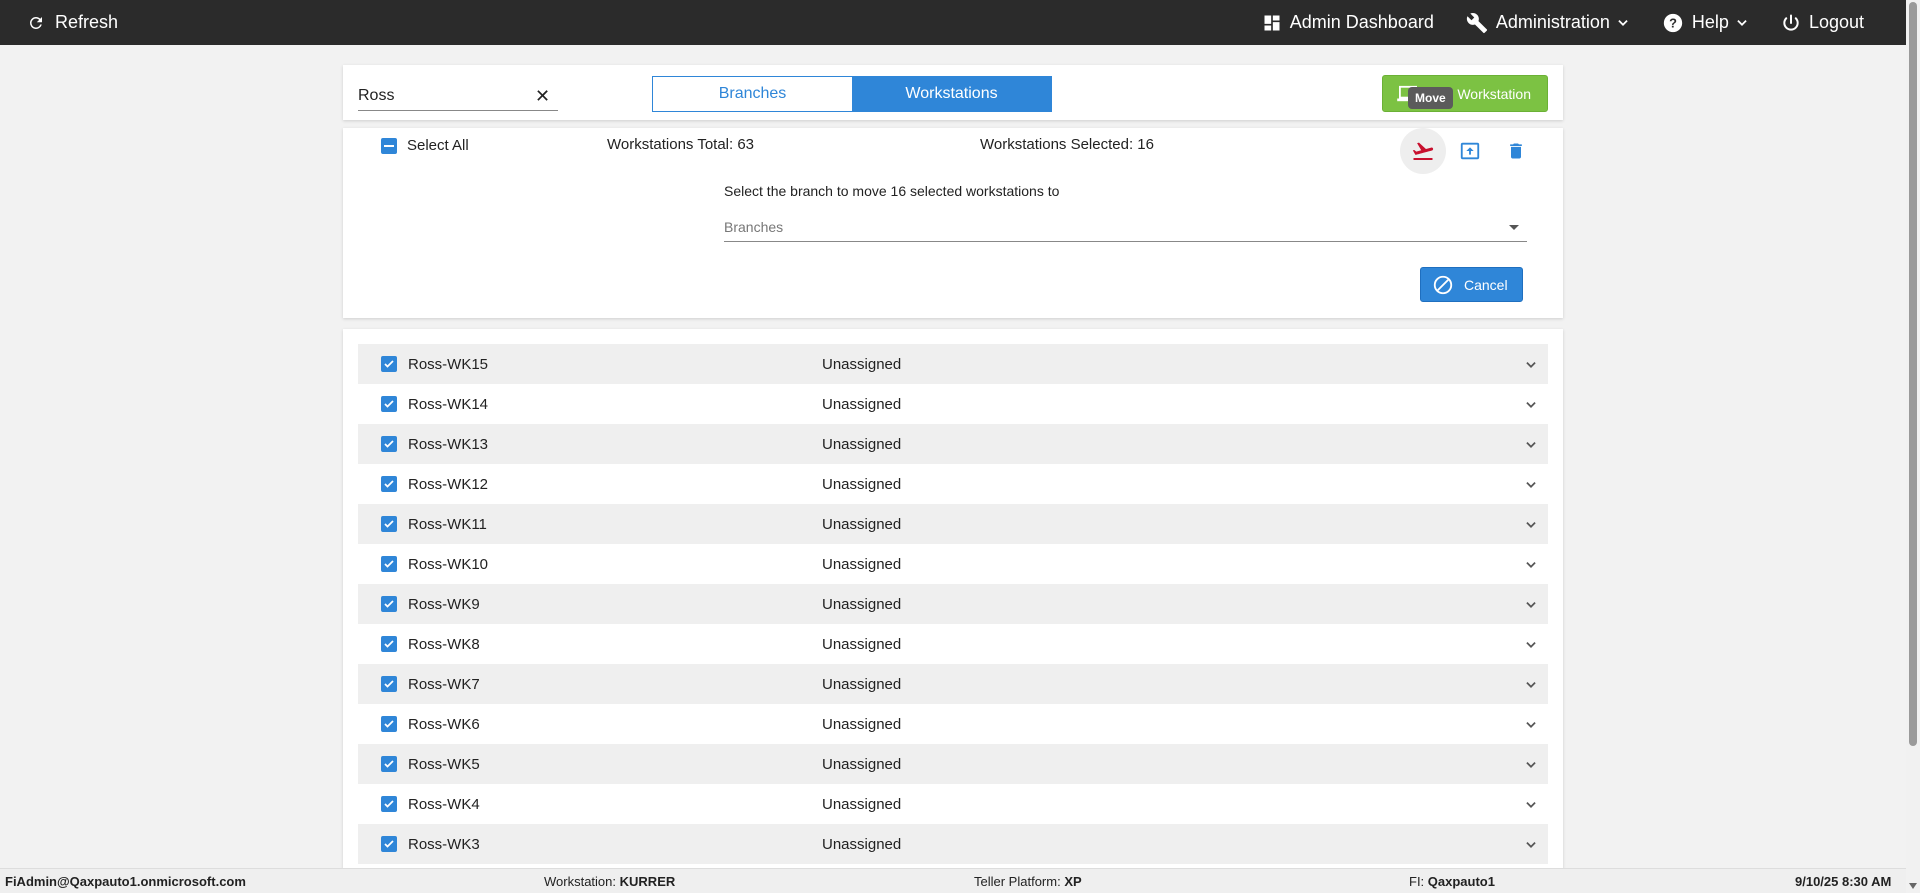 The height and width of the screenshot is (893, 1920). I want to click on select-all-checkbox: Select All, so click(425, 145).